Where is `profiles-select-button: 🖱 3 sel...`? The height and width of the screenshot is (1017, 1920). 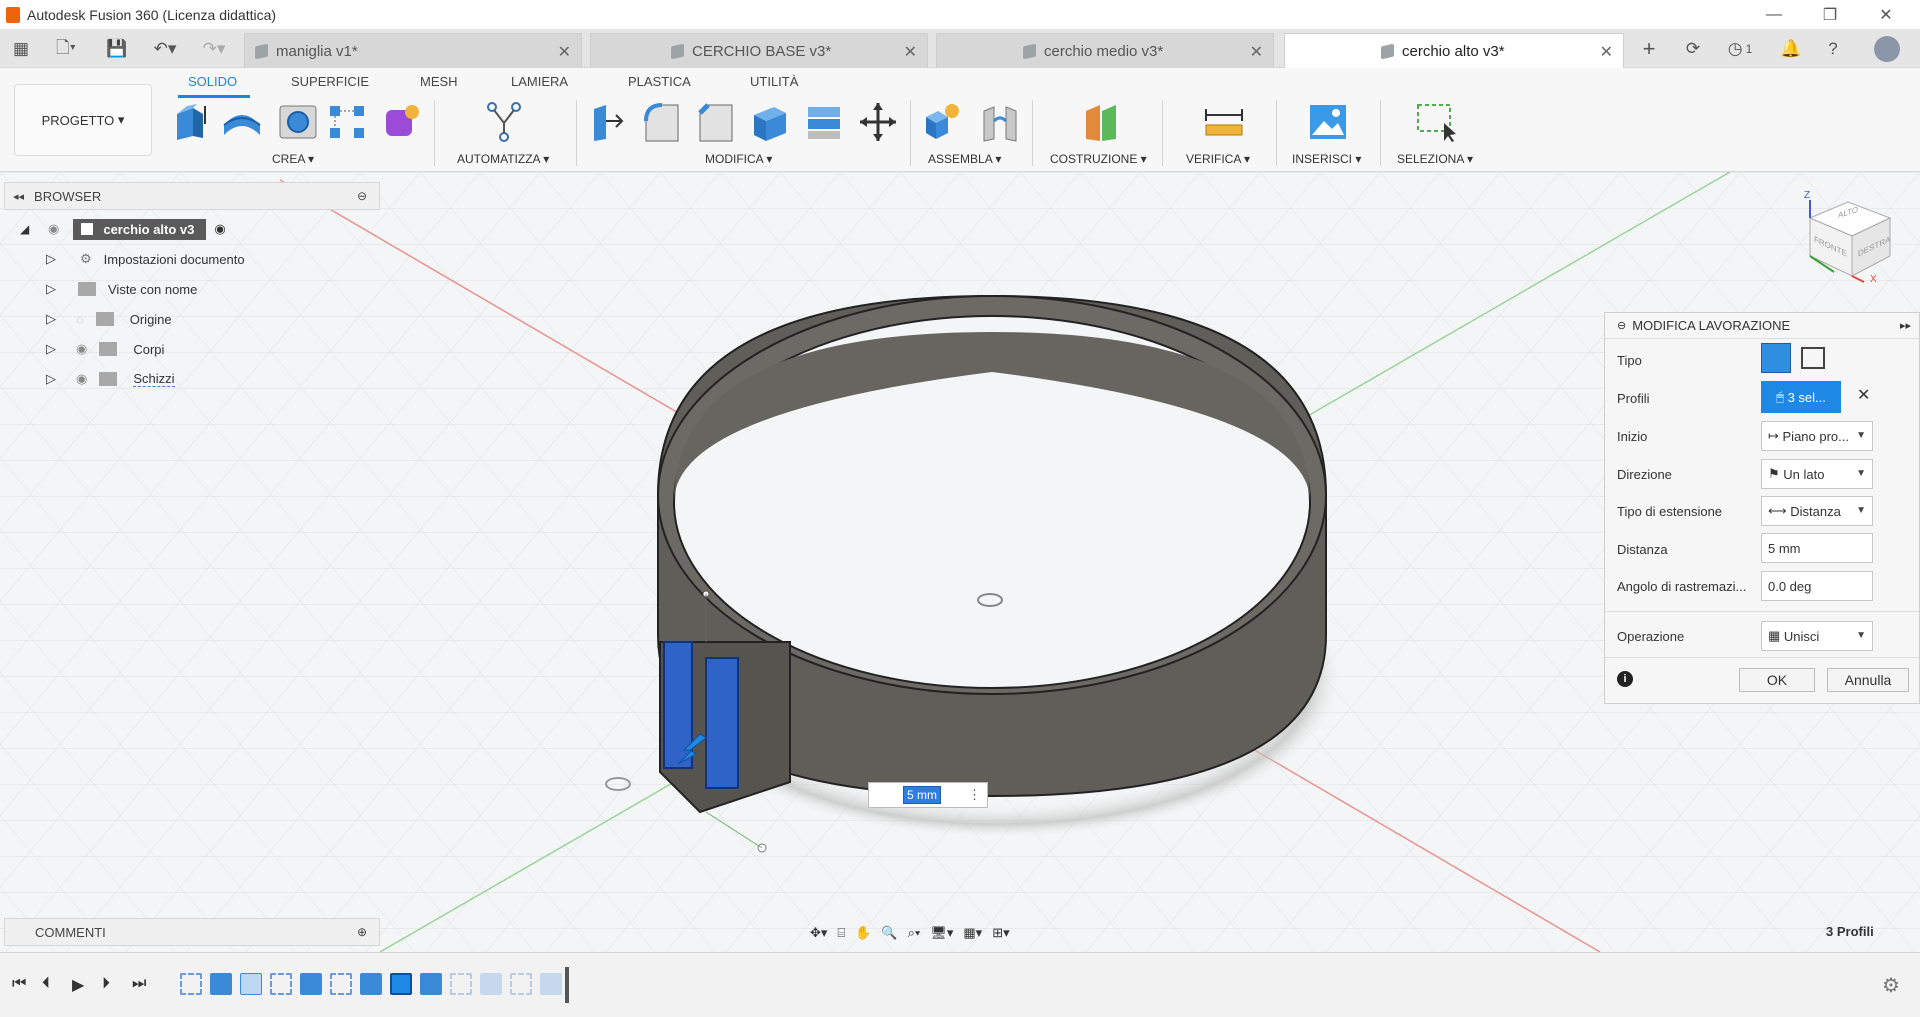
profiles-select-button: 🖱 3 sel... is located at coordinates (1801, 397).